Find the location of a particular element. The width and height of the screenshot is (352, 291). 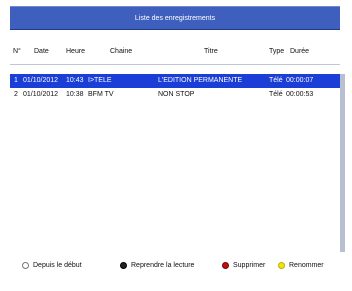

page-title: Liste des enregistrements is located at coordinates (175, 18).